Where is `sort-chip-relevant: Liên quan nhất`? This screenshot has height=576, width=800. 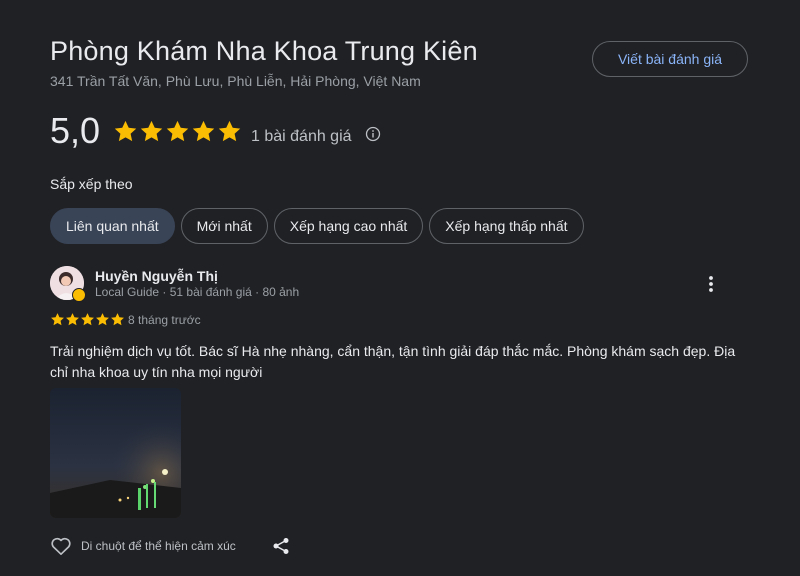 sort-chip-relevant: Liên quan nhất is located at coordinates (112, 226).